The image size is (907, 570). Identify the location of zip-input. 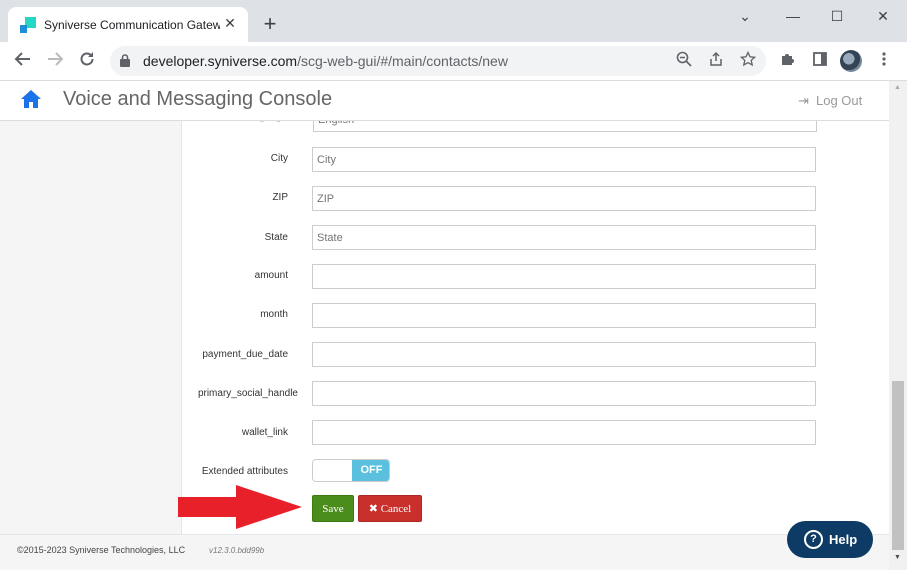
(564, 198).